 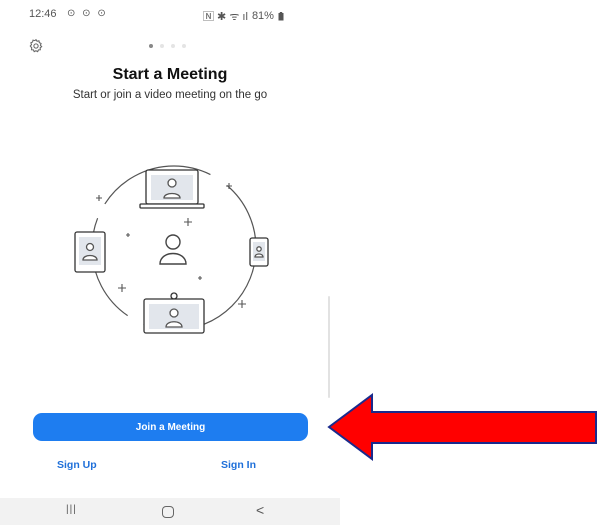 What do you see at coordinates (77, 465) in the screenshot?
I see `sign-up-link: Sign Up` at bounding box center [77, 465].